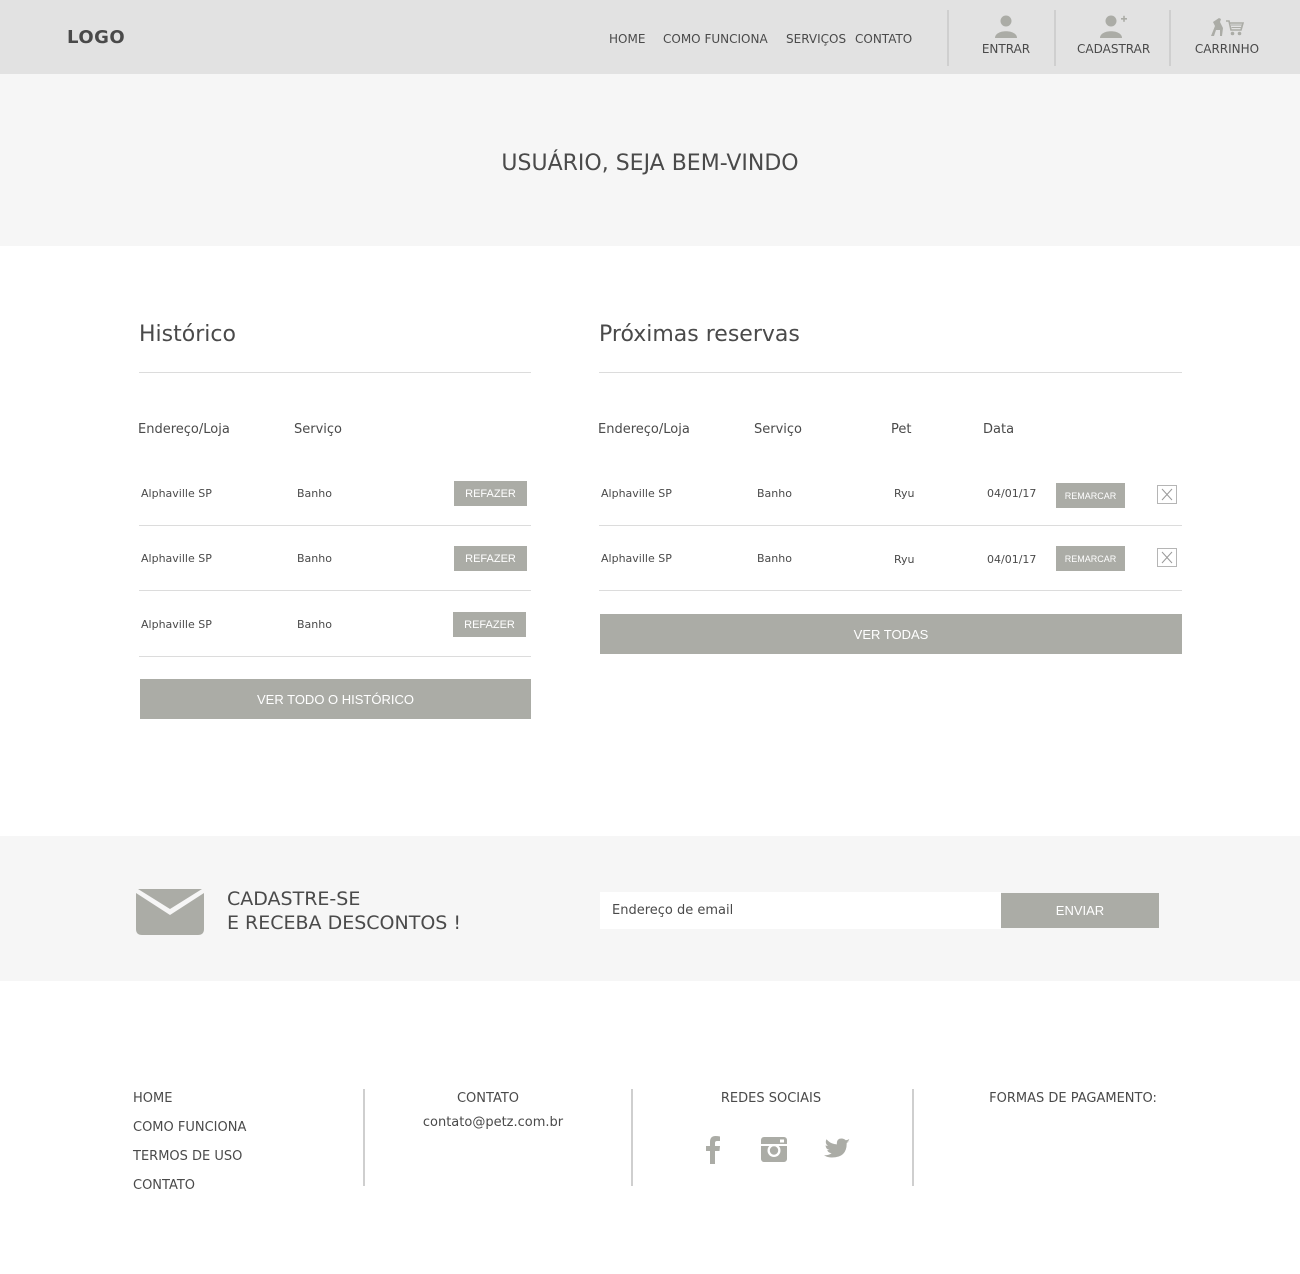 The image size is (1300, 1274). I want to click on newsletter-line-2: E RECEBA DESCONTOS !, so click(344, 923).